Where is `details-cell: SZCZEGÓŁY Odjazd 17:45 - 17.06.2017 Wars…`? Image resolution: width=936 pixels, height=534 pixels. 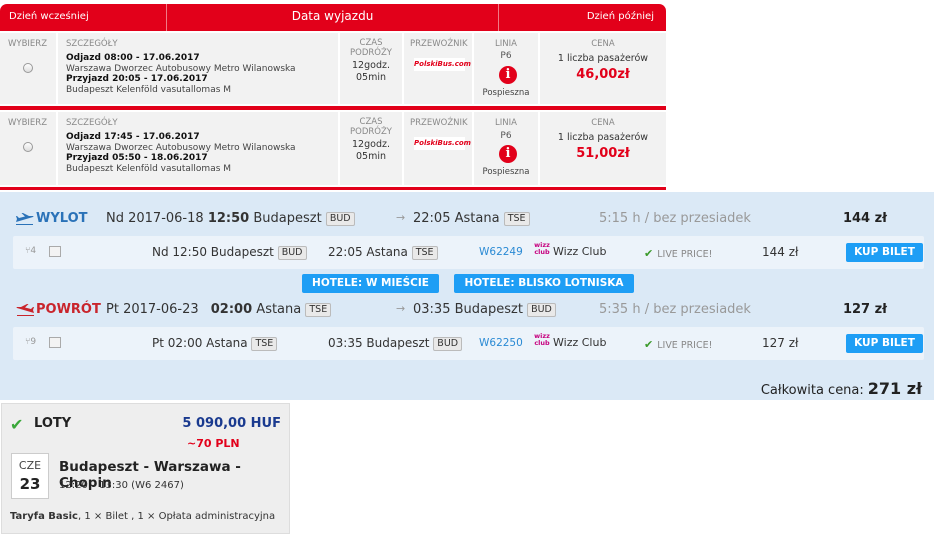
details-cell: SZCZEGÓŁY Odjazd 17:45 - 17.06.2017 Wars… is located at coordinates (198, 148).